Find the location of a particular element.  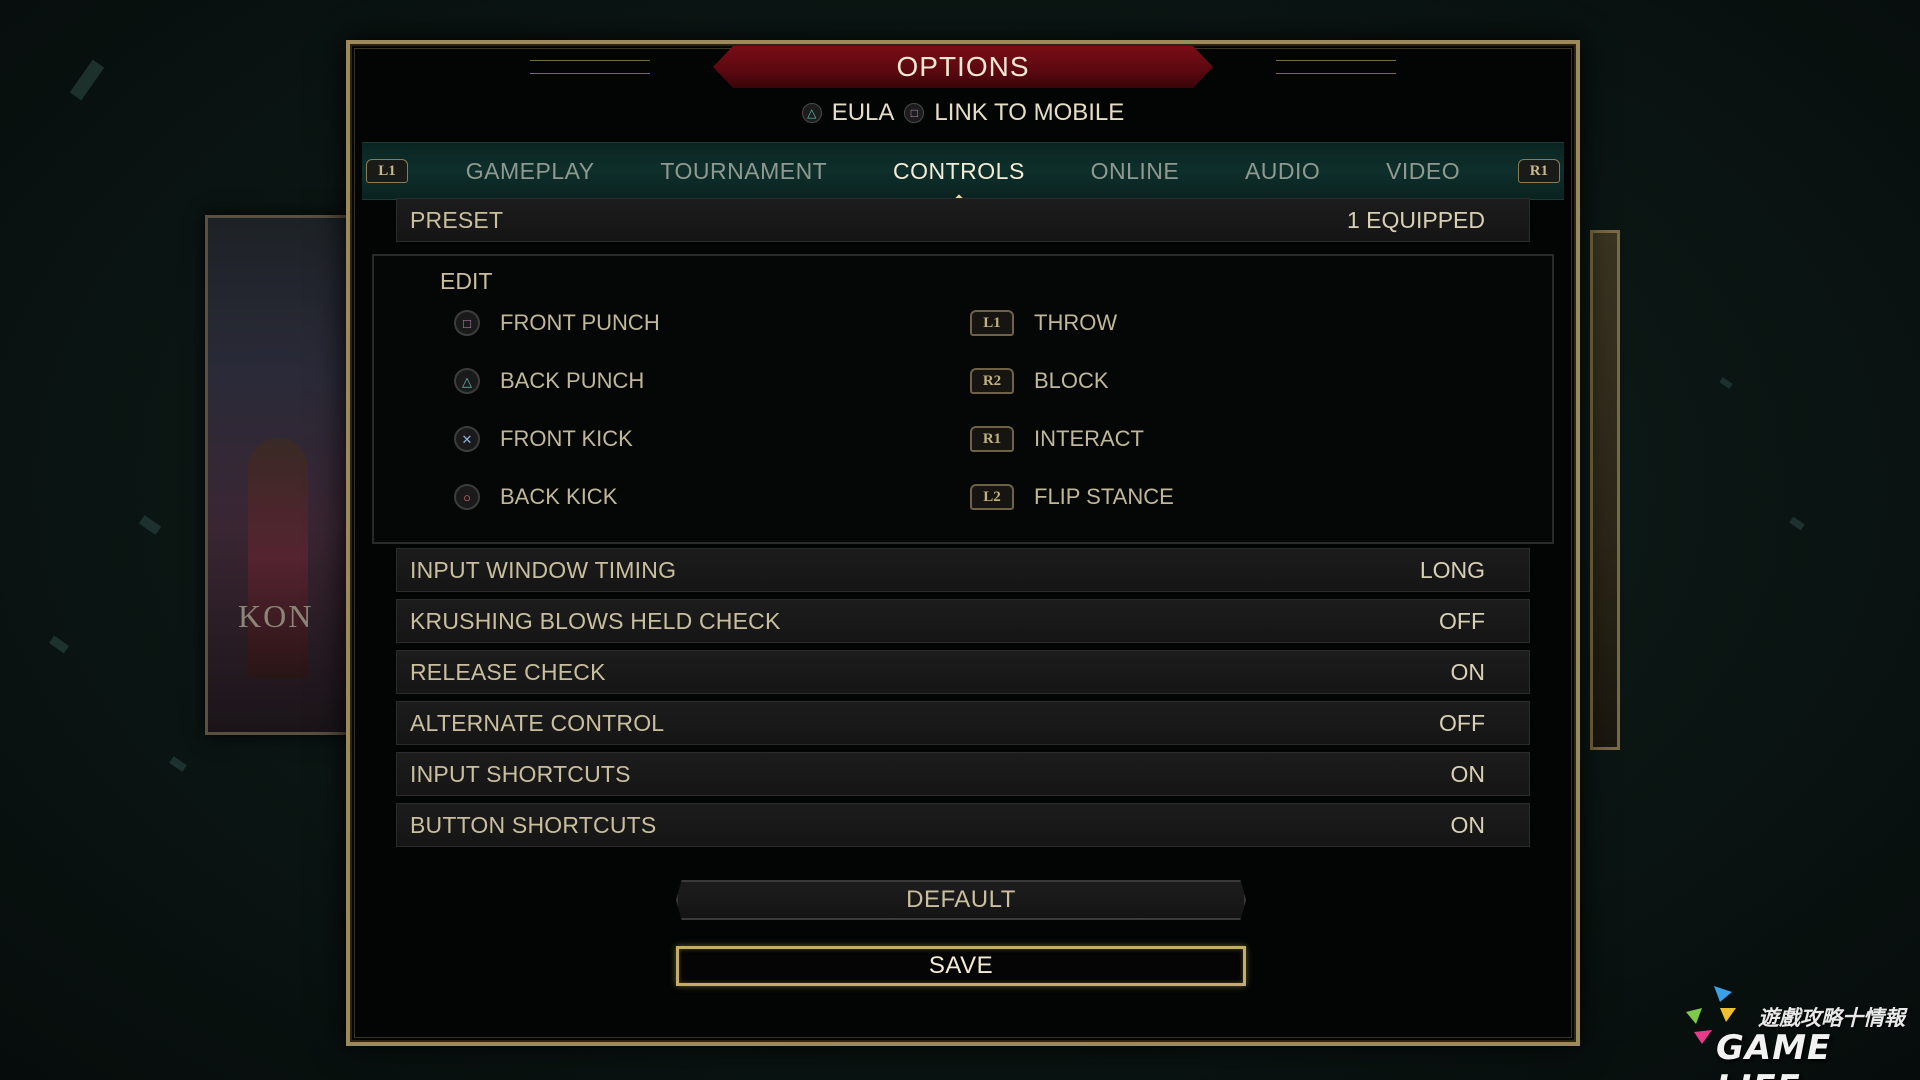

setting-input-shortcuts: INPUT SHORTCUTS ON is located at coordinates (963, 774).